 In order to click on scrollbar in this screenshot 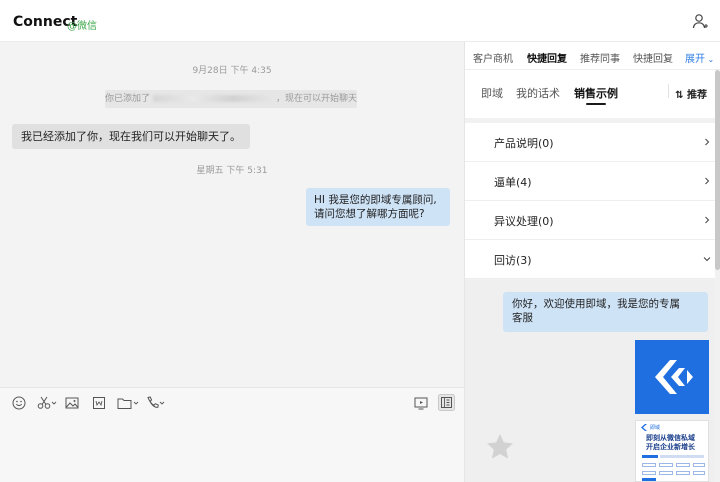, I will do `click(717, 170)`.